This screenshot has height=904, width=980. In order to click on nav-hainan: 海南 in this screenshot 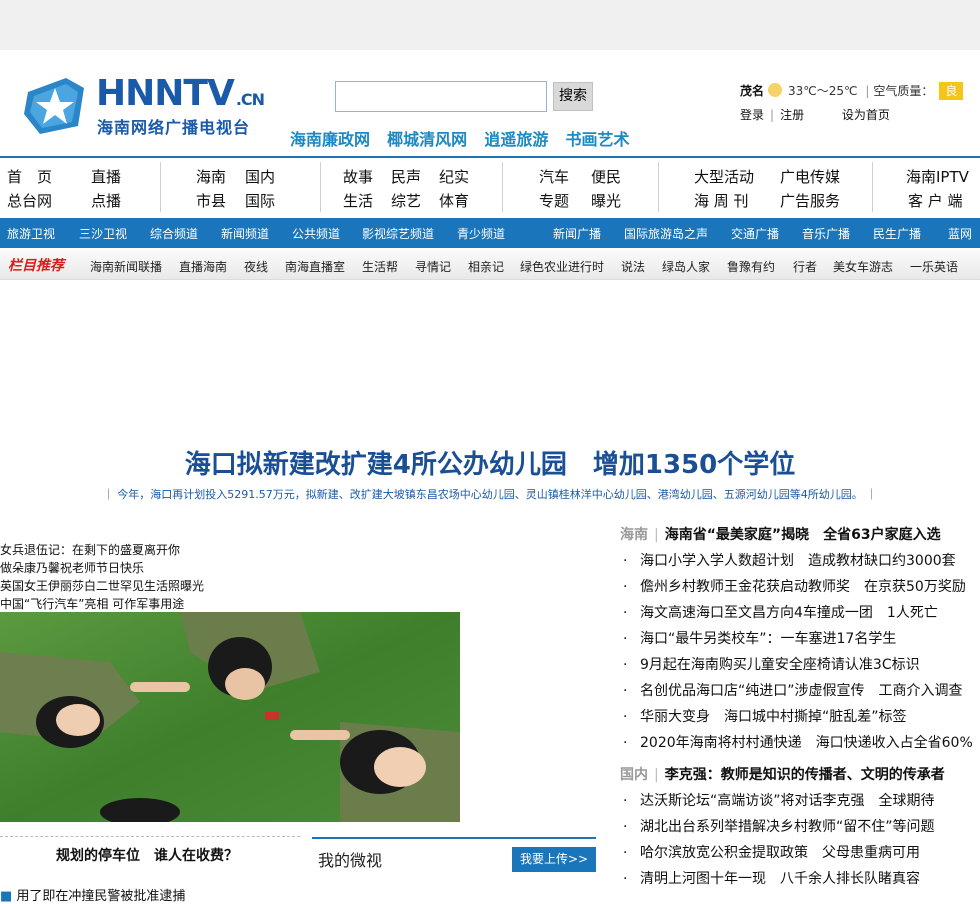, I will do `click(211, 176)`.